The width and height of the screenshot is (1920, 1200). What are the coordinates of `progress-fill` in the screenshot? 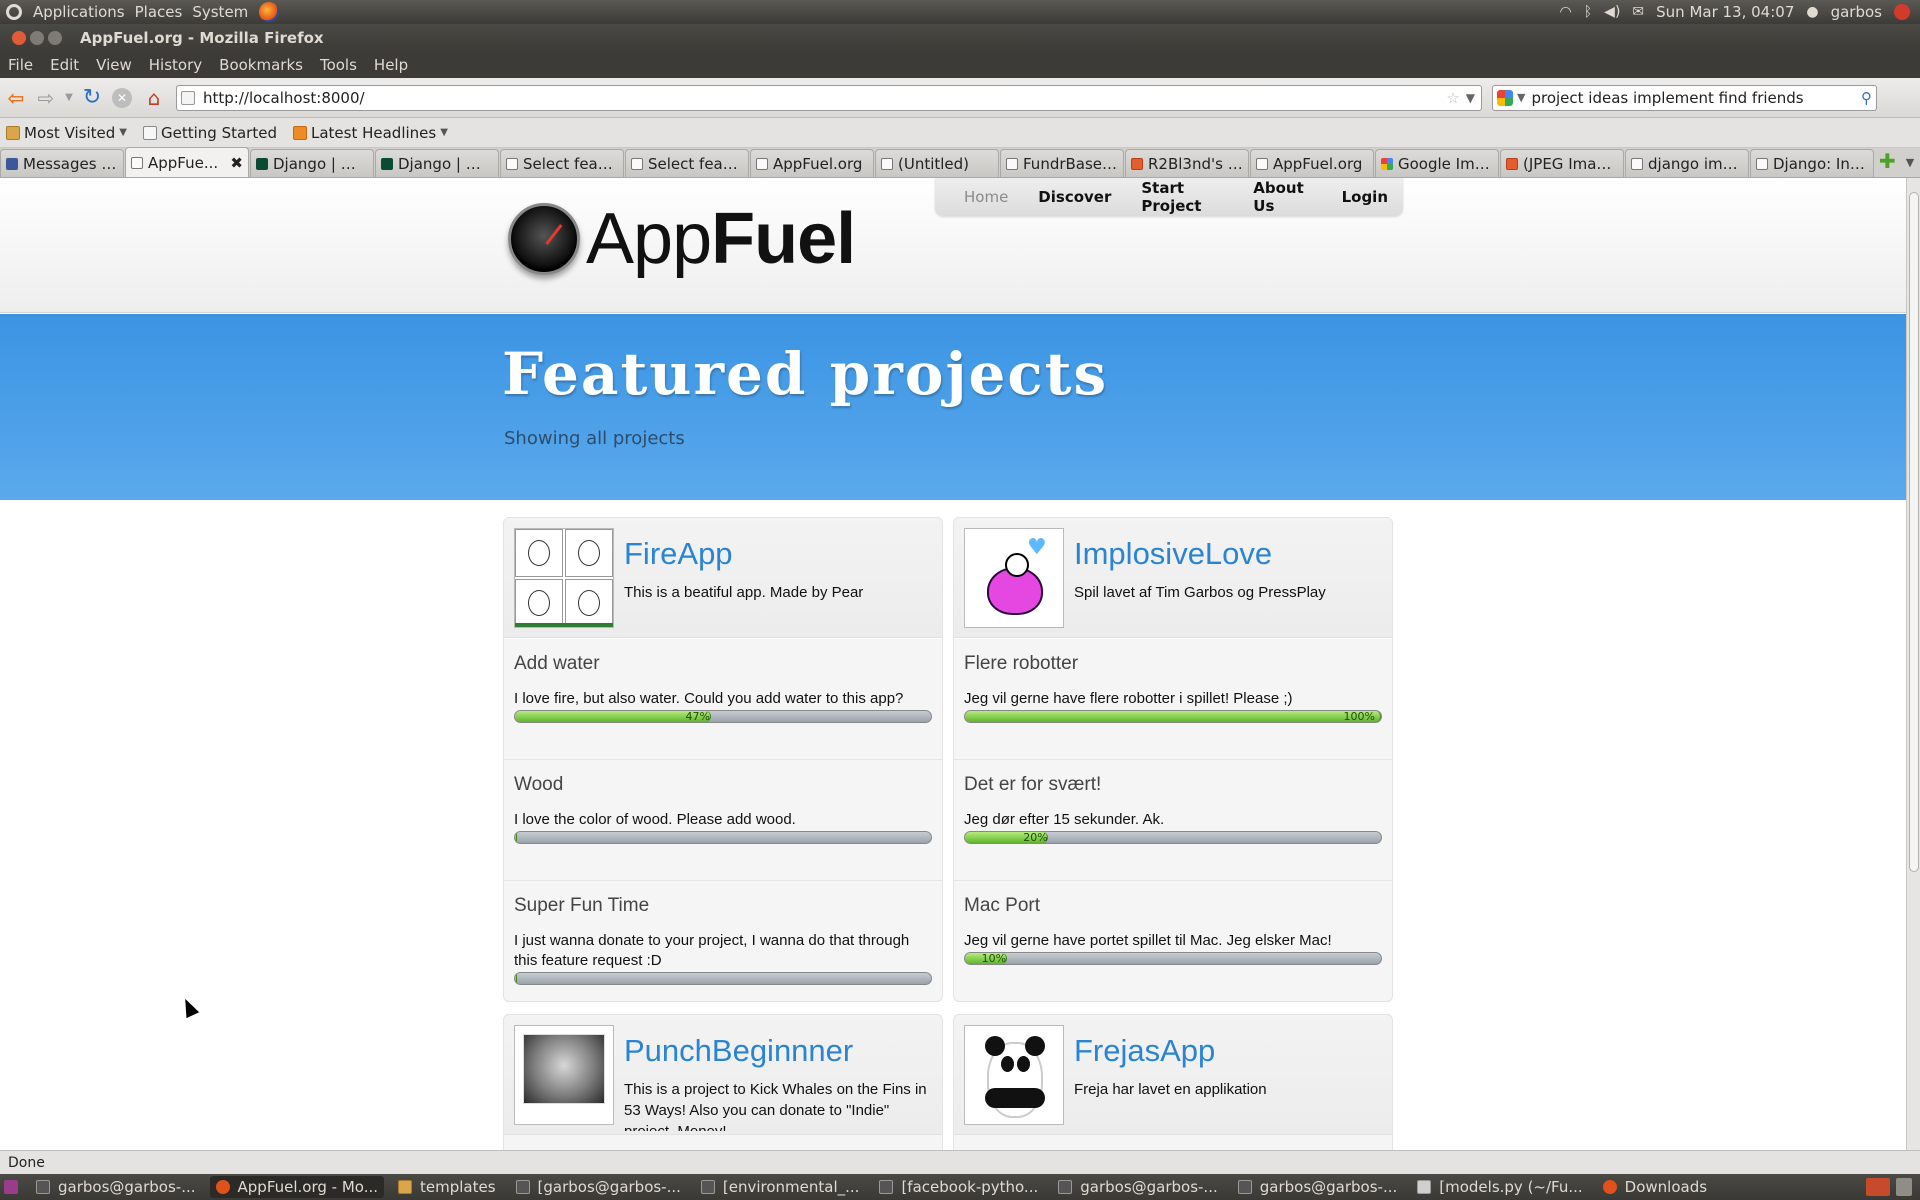 It's located at (516, 837).